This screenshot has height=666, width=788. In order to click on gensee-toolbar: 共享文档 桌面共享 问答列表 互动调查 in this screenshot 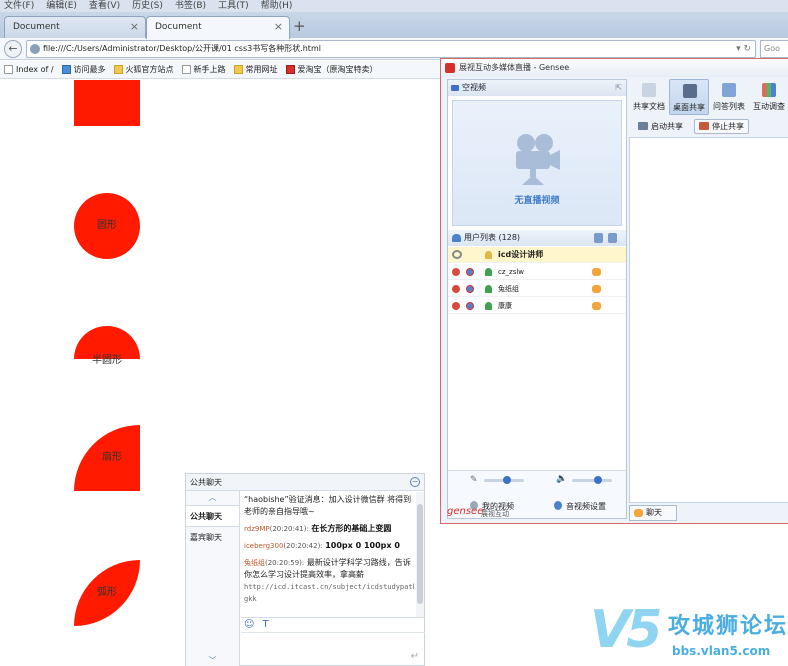, I will do `click(708, 97)`.